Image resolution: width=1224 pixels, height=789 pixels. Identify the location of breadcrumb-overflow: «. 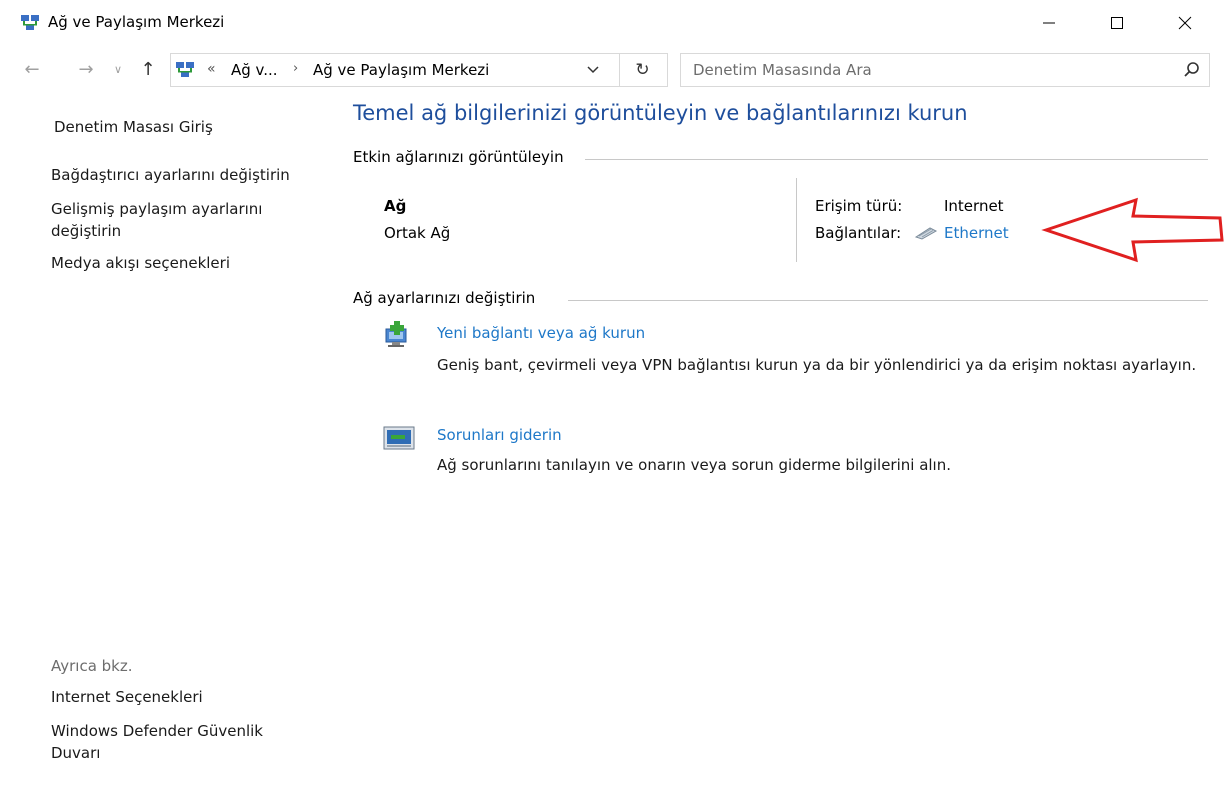
(211, 69).